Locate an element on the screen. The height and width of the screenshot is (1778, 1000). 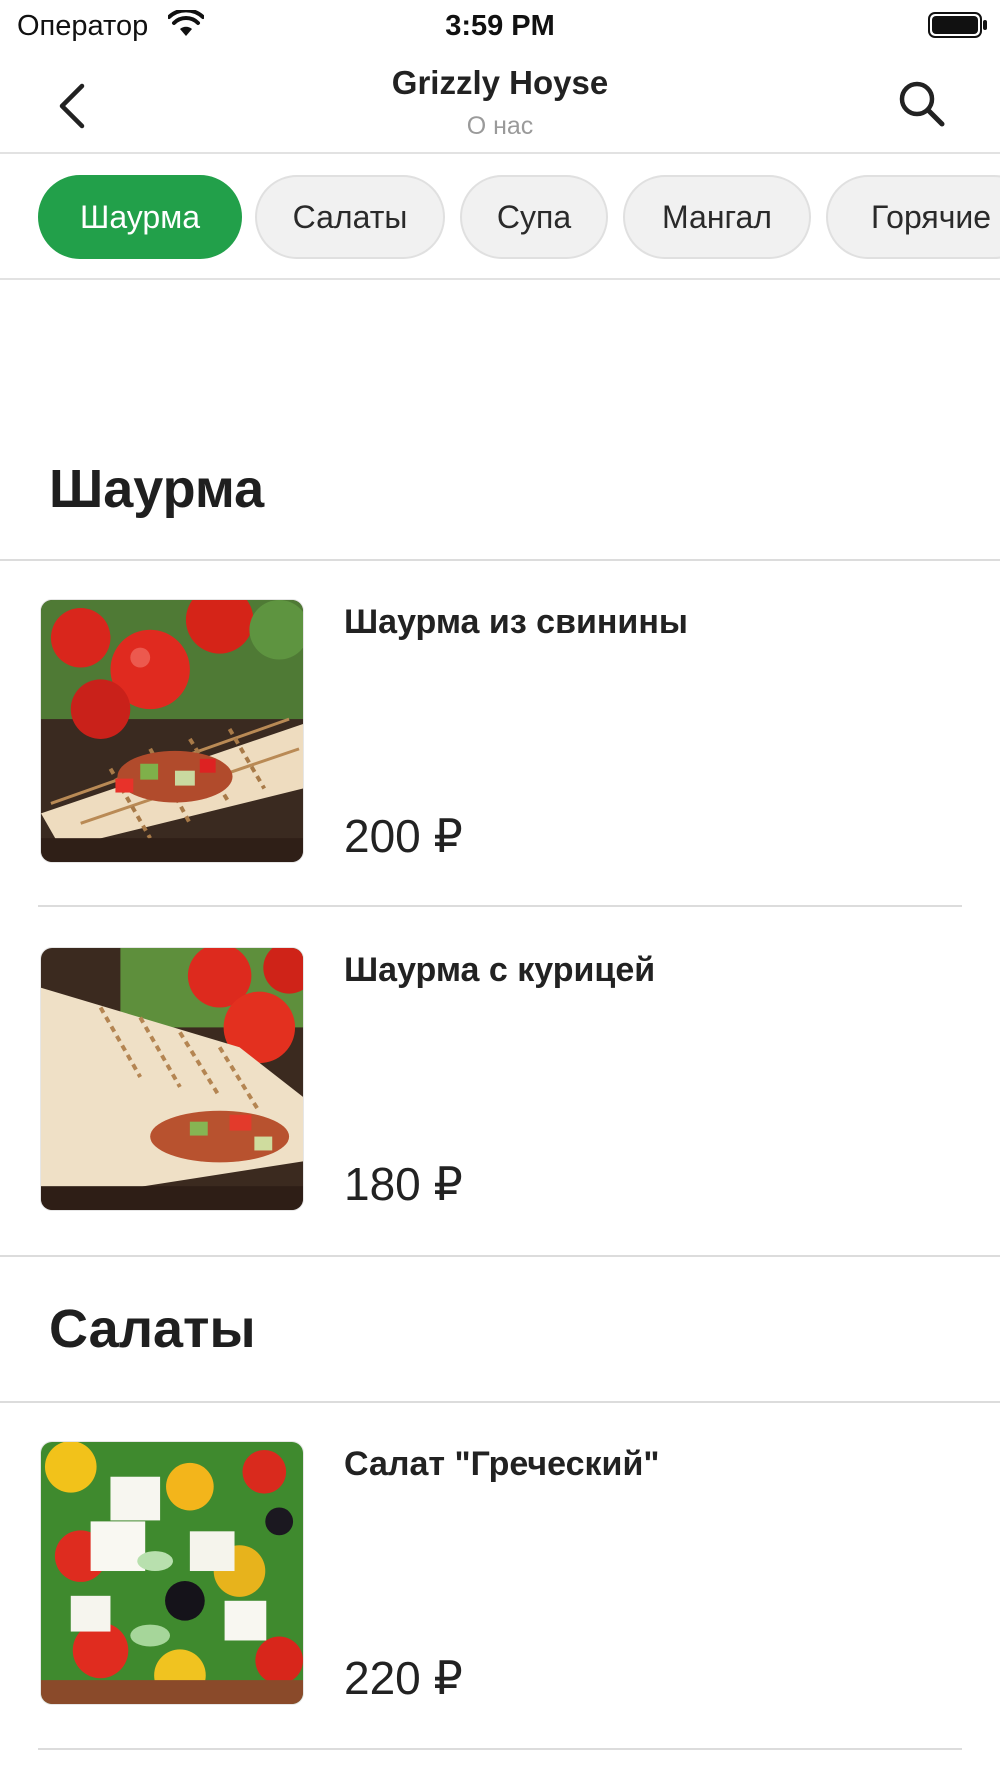
item-price: 180 ₽ is located at coordinates (403, 1184).